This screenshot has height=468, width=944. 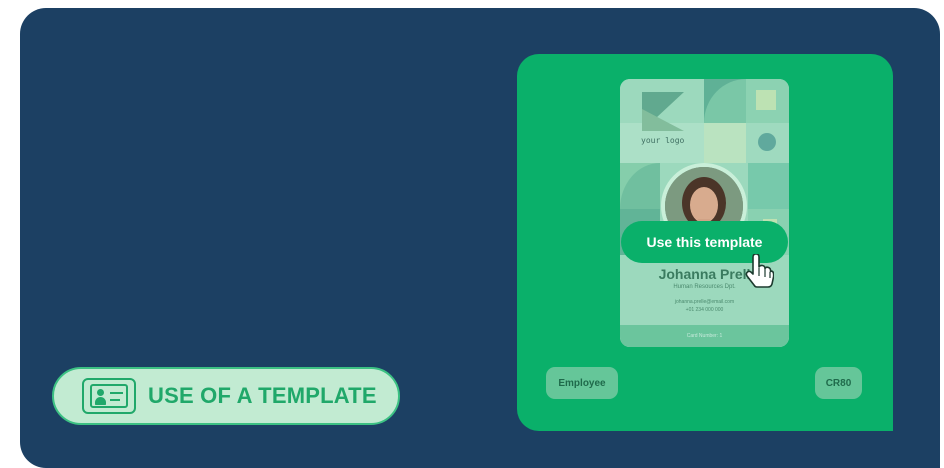 I want to click on format-tag: CR80, so click(x=838, y=383).